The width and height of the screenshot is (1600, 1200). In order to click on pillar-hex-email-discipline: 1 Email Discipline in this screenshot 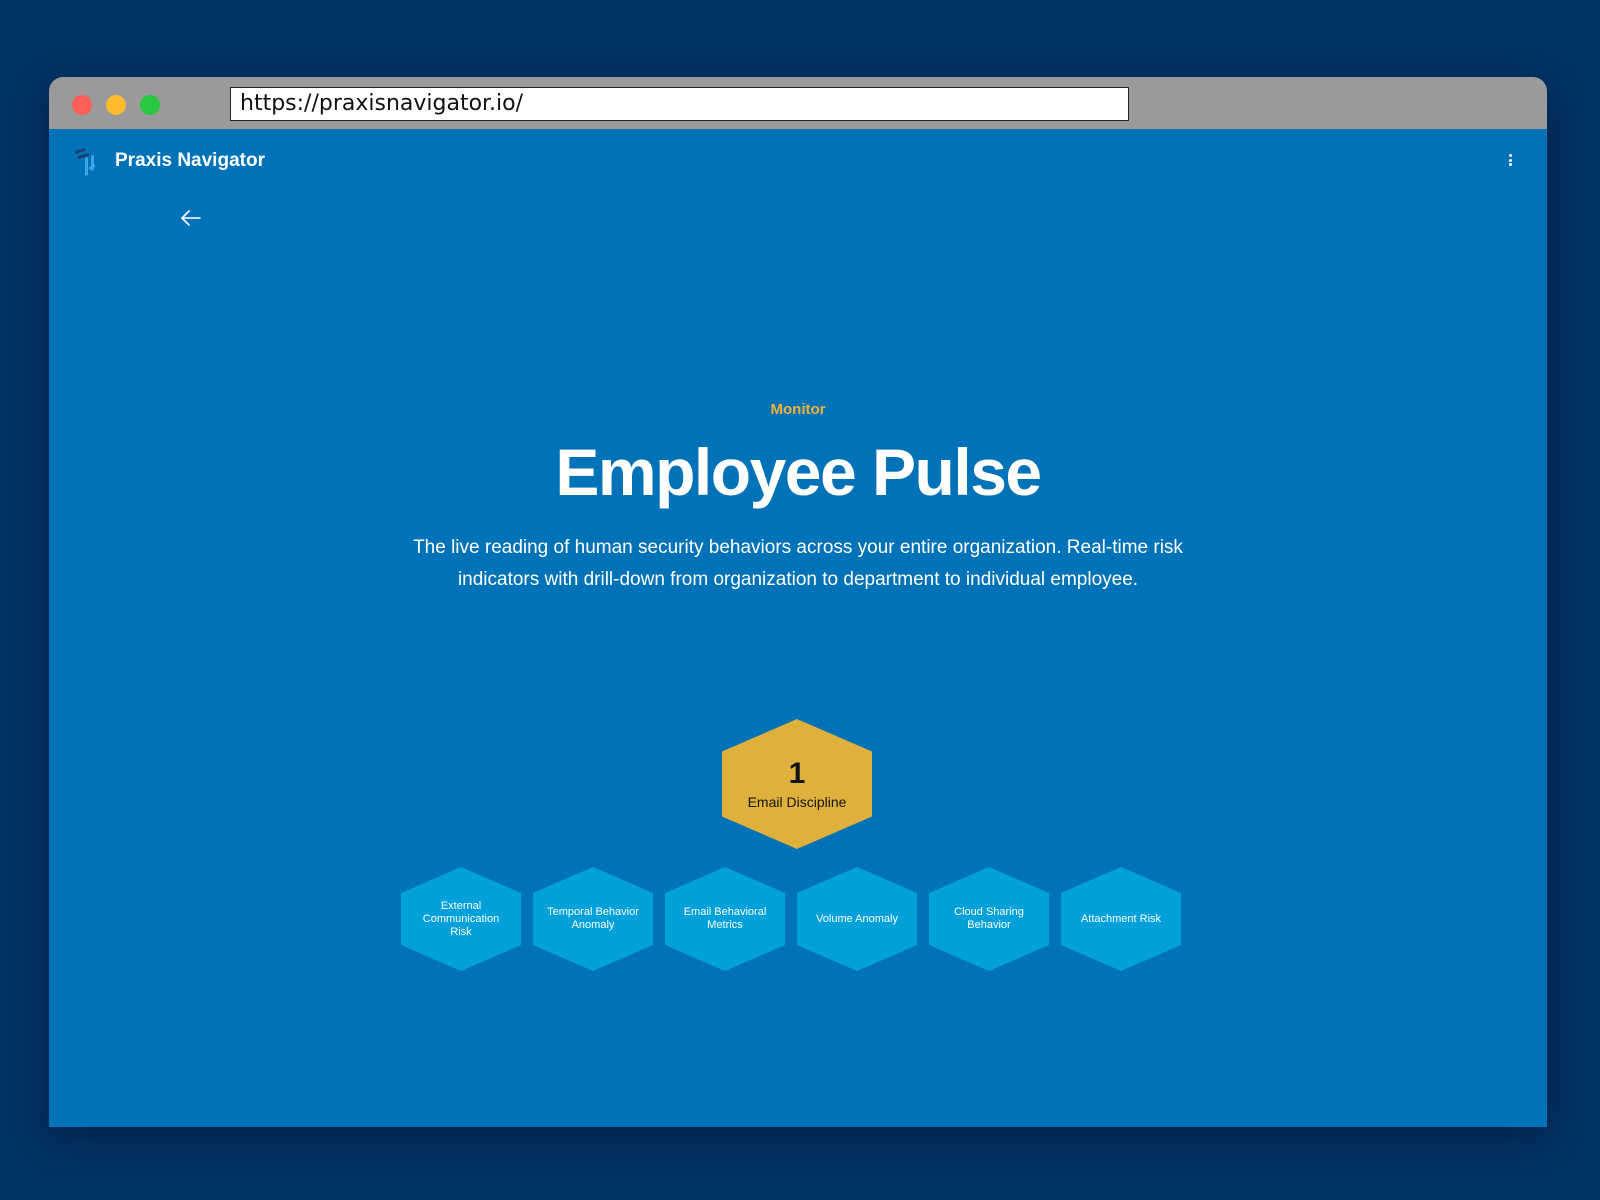, I will do `click(797, 784)`.